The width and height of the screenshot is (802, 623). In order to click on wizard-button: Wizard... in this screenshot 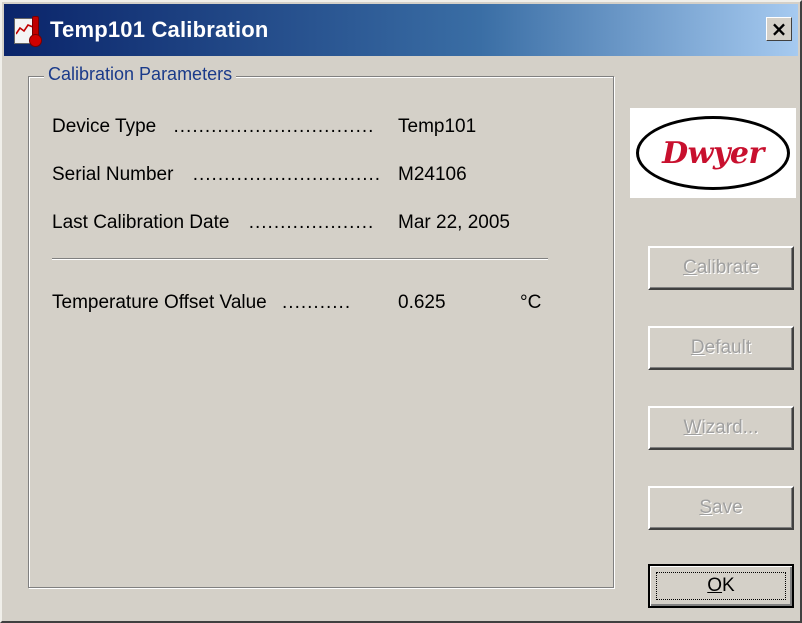, I will do `click(721, 428)`.